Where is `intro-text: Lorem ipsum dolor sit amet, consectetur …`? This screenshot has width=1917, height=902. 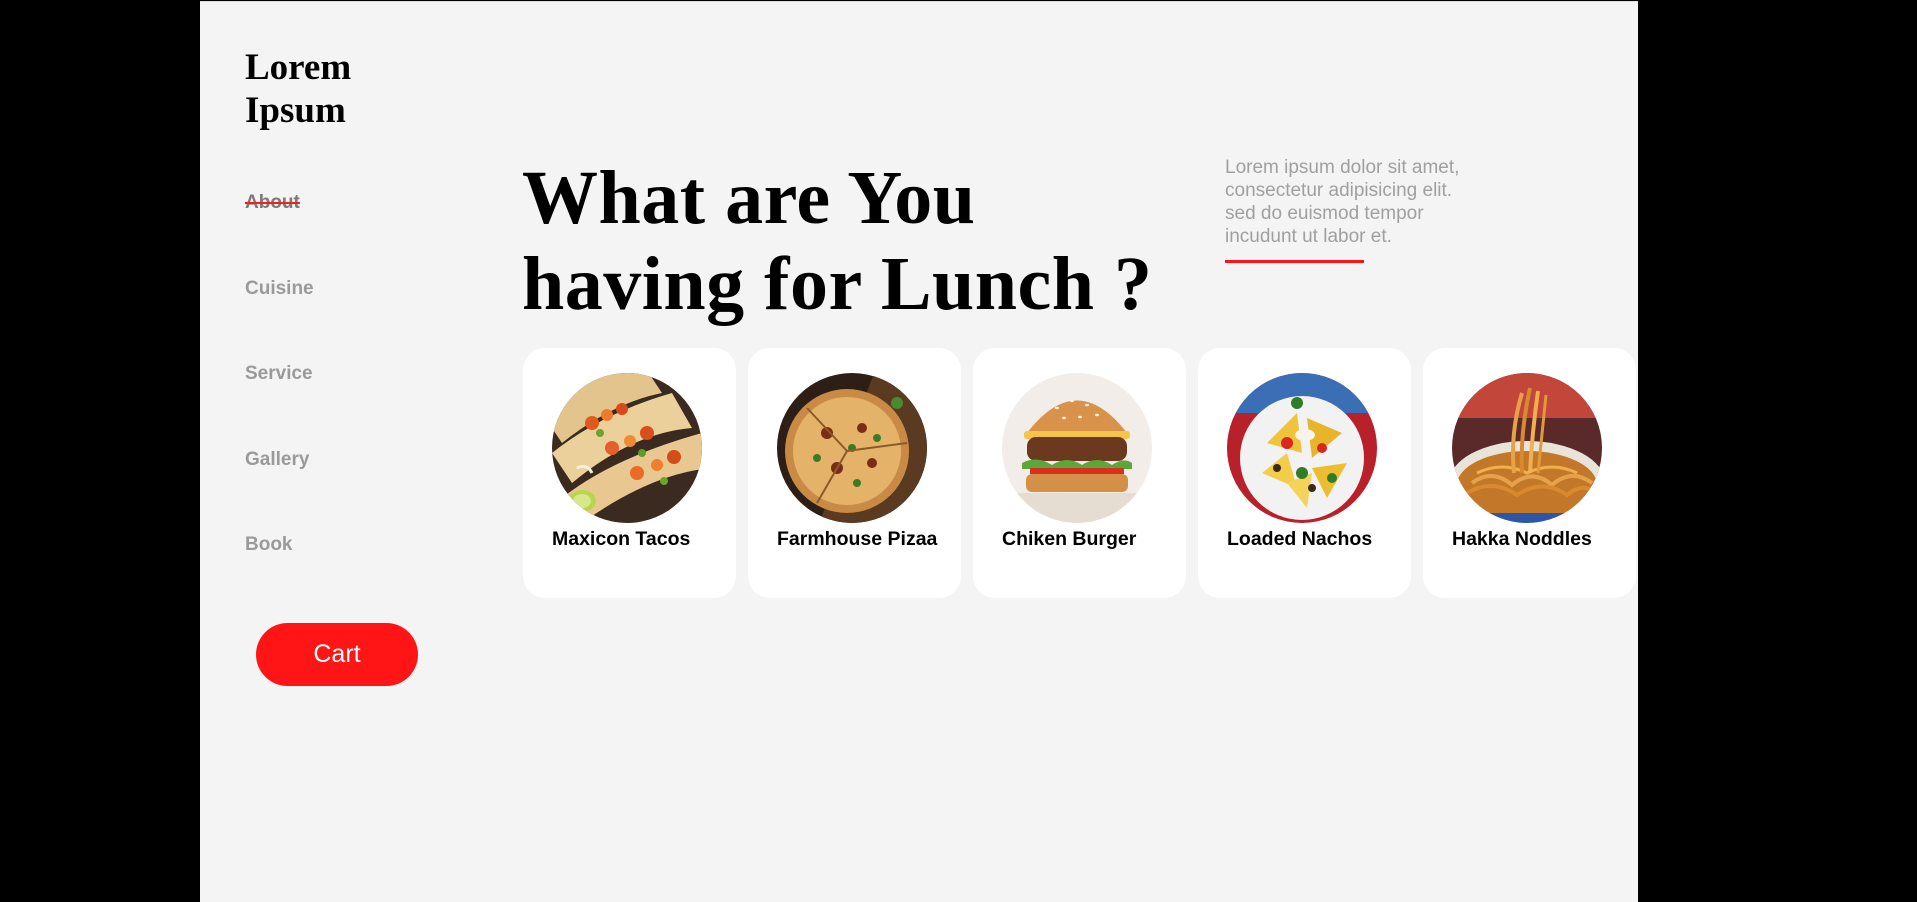 intro-text: Lorem ipsum dolor sit amet, consectetur … is located at coordinates (1342, 202).